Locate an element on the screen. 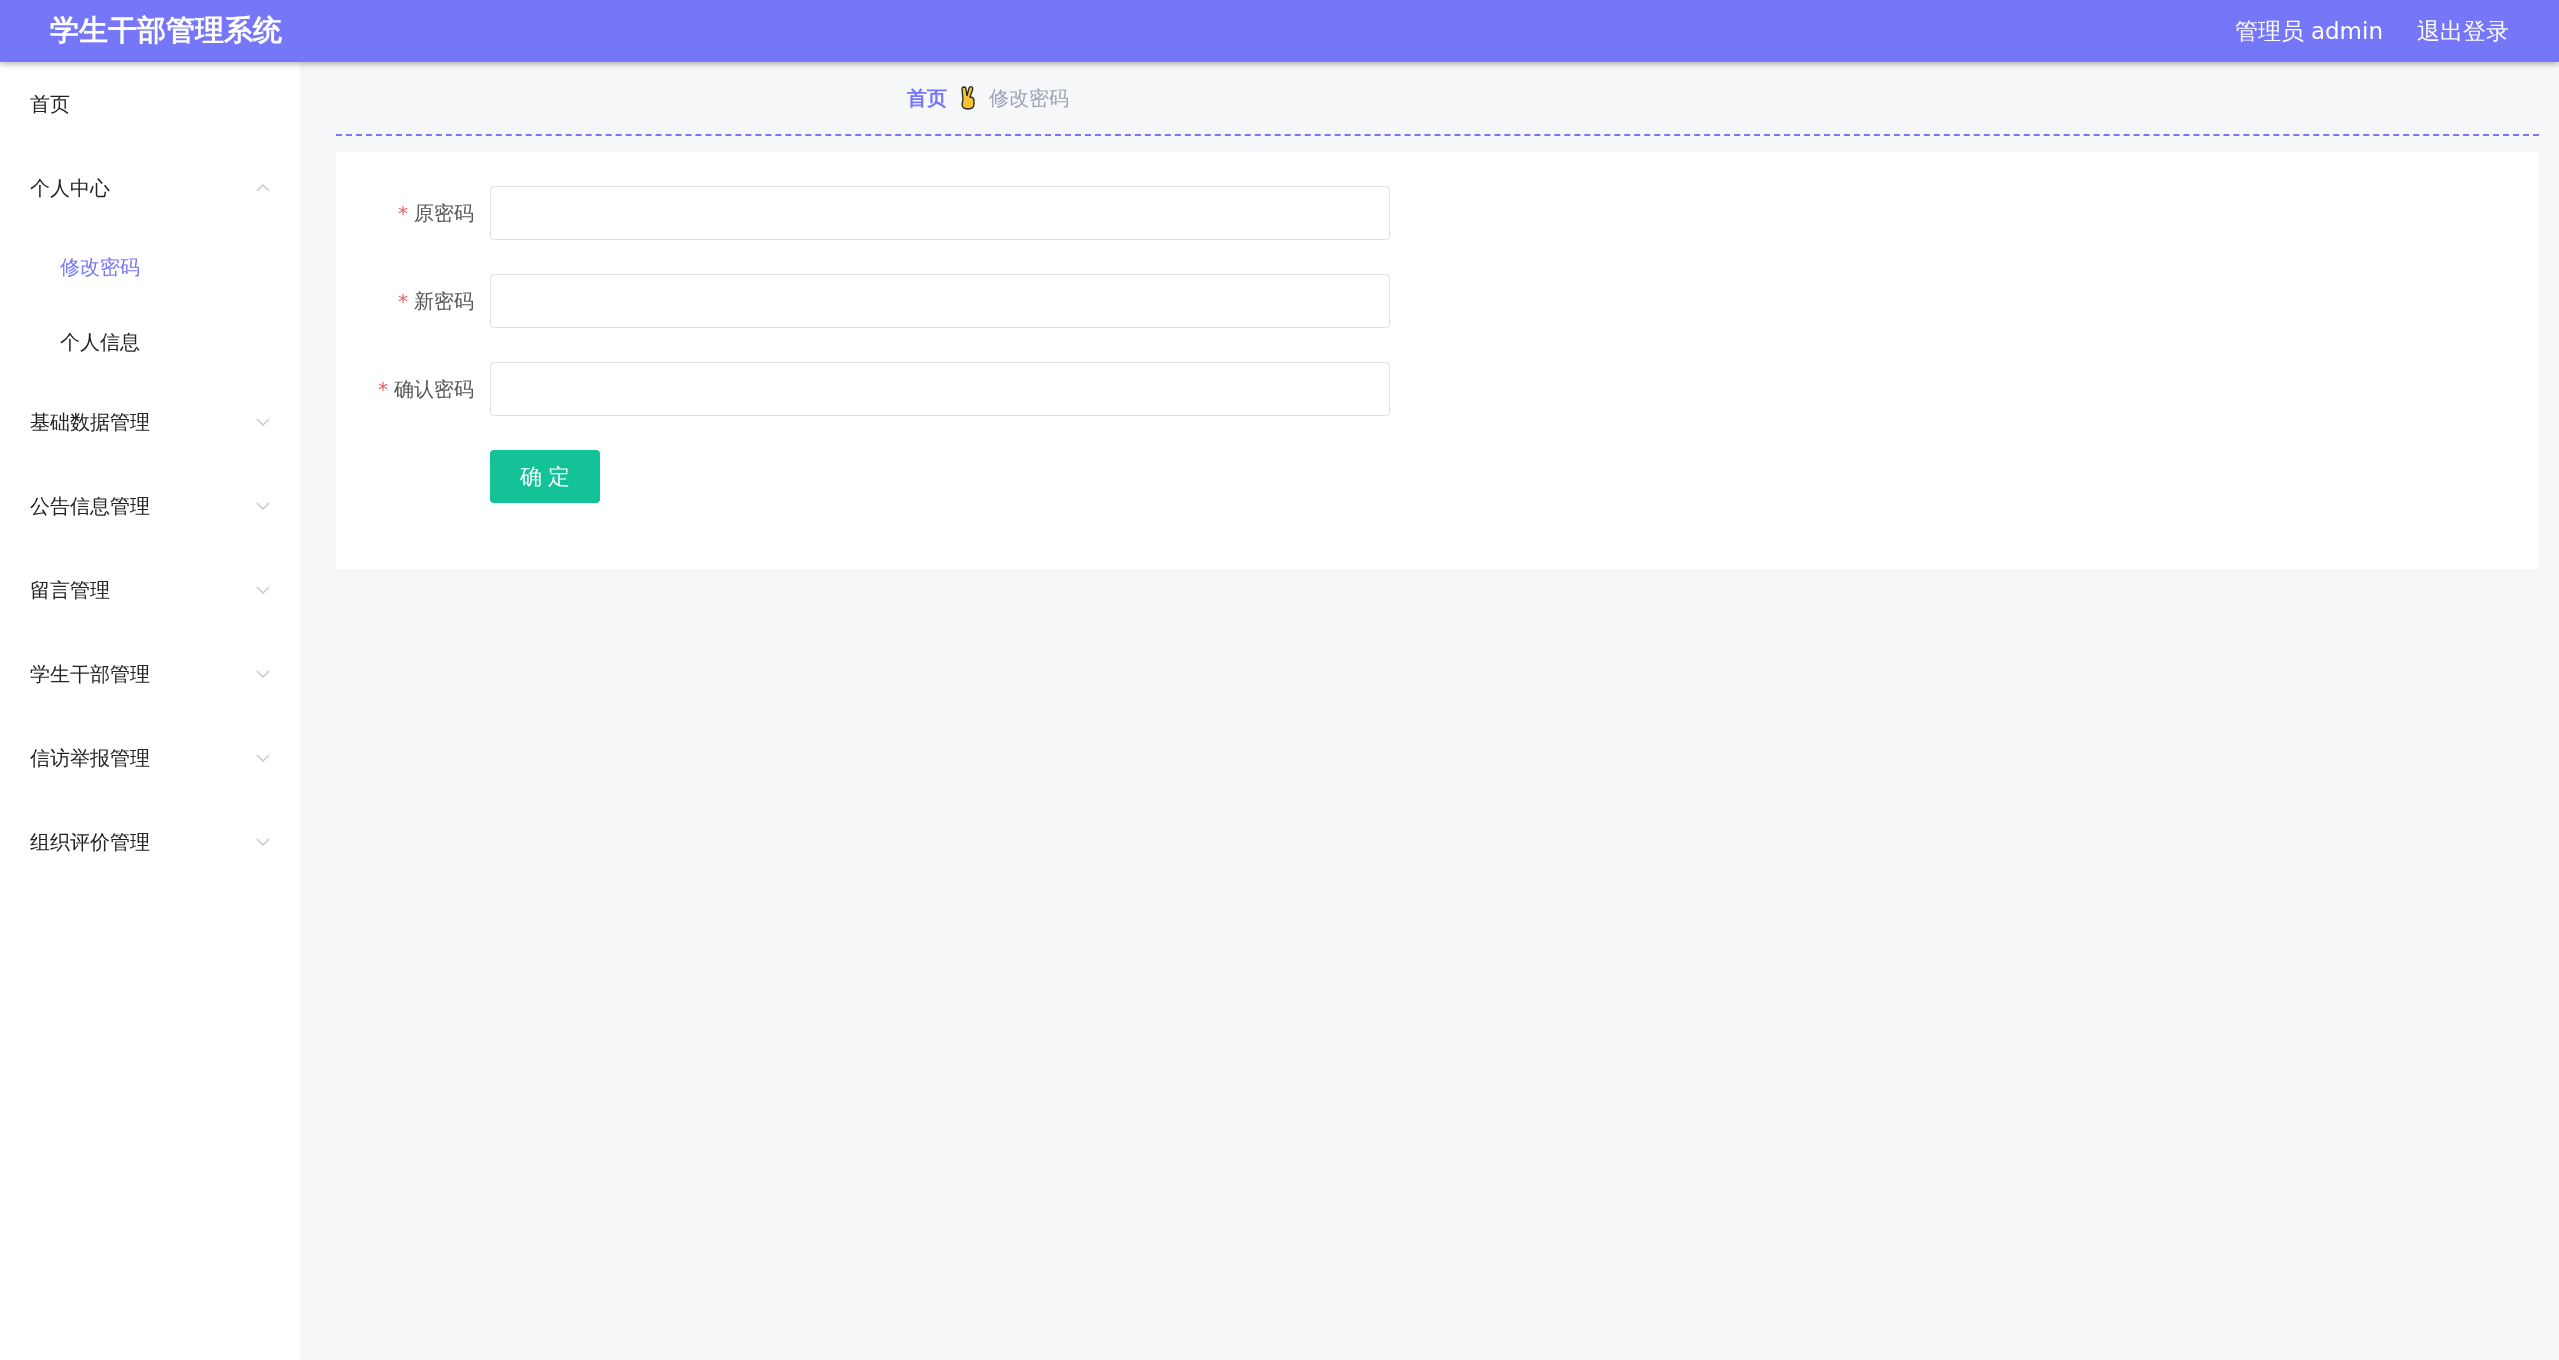 The width and height of the screenshot is (2559, 1360). menu-group: 个人中心 is located at coordinates (150, 188).